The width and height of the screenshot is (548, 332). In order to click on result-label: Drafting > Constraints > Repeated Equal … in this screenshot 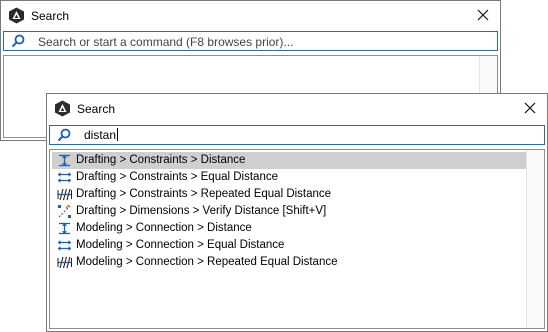, I will do `click(204, 194)`.